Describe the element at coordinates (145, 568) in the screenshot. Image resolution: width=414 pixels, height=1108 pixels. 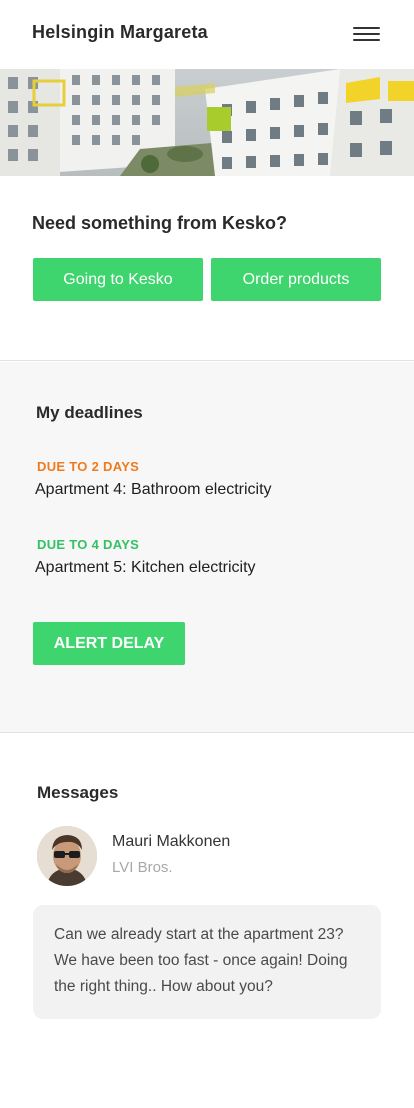
I see `deadline-task: Apartment 5: Kitchen electricity` at that location.